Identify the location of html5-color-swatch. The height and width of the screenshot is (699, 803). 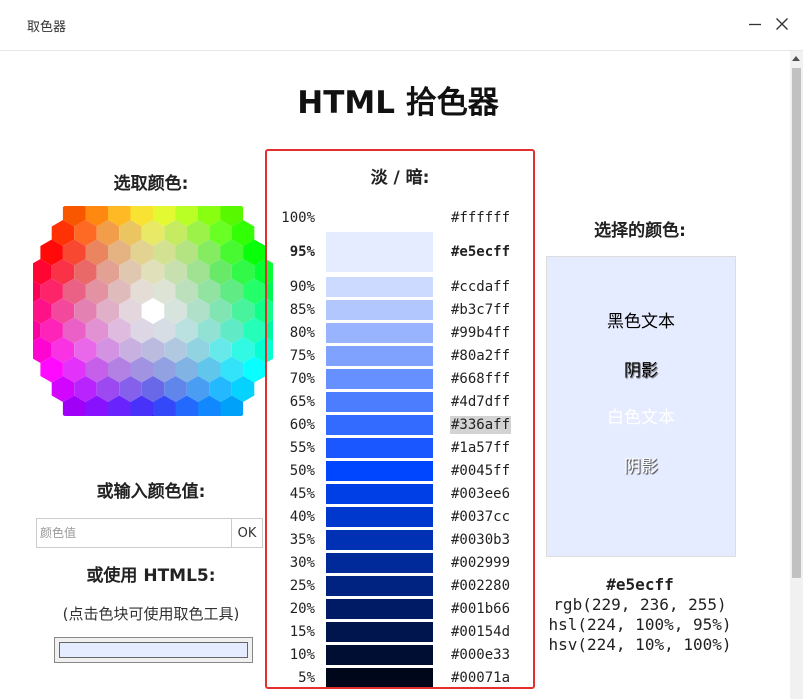
(153, 650).